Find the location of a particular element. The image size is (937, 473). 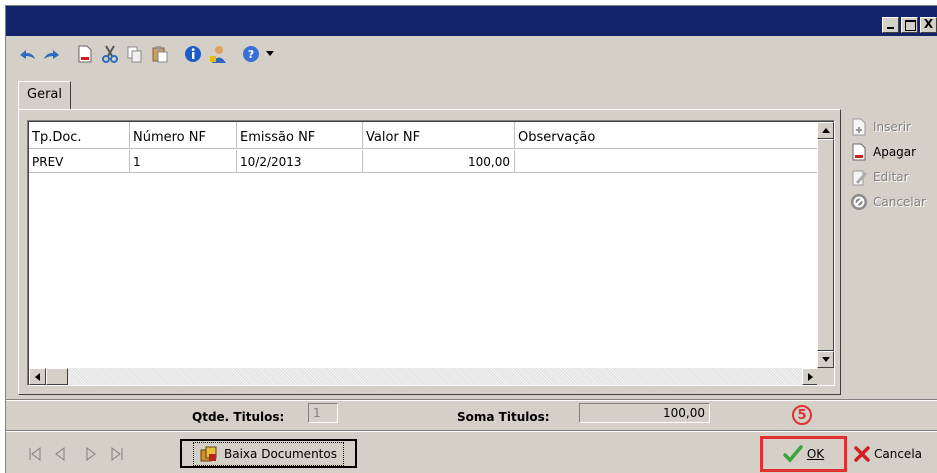

cancelar-label: Cancelar is located at coordinates (899, 201).